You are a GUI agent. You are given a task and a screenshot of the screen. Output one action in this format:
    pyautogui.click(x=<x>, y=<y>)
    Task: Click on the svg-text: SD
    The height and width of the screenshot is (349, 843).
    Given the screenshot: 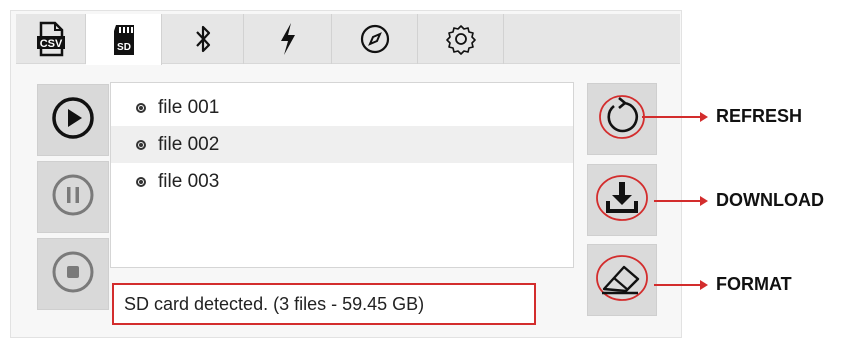 What is the action you would take?
    pyautogui.click(x=124, y=47)
    